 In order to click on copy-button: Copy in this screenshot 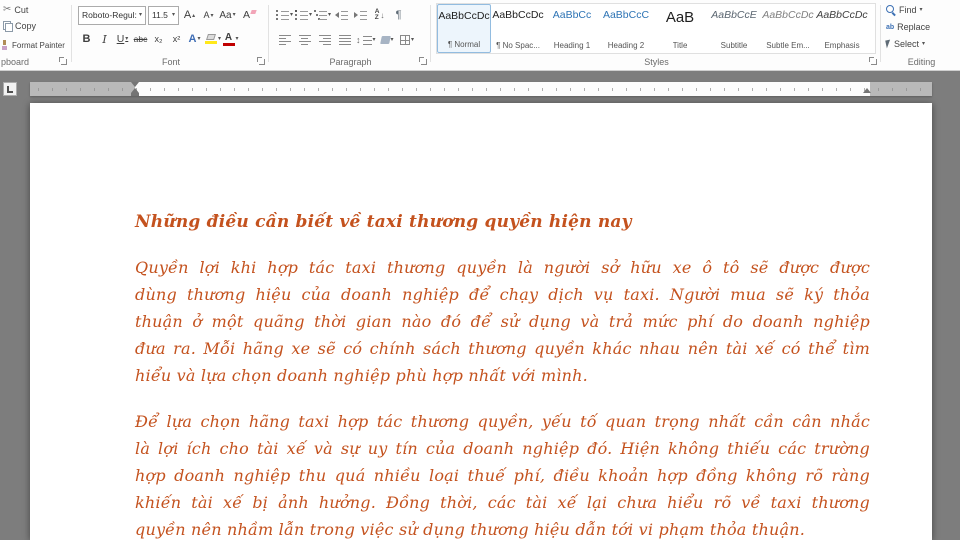, I will do `click(20, 26)`.